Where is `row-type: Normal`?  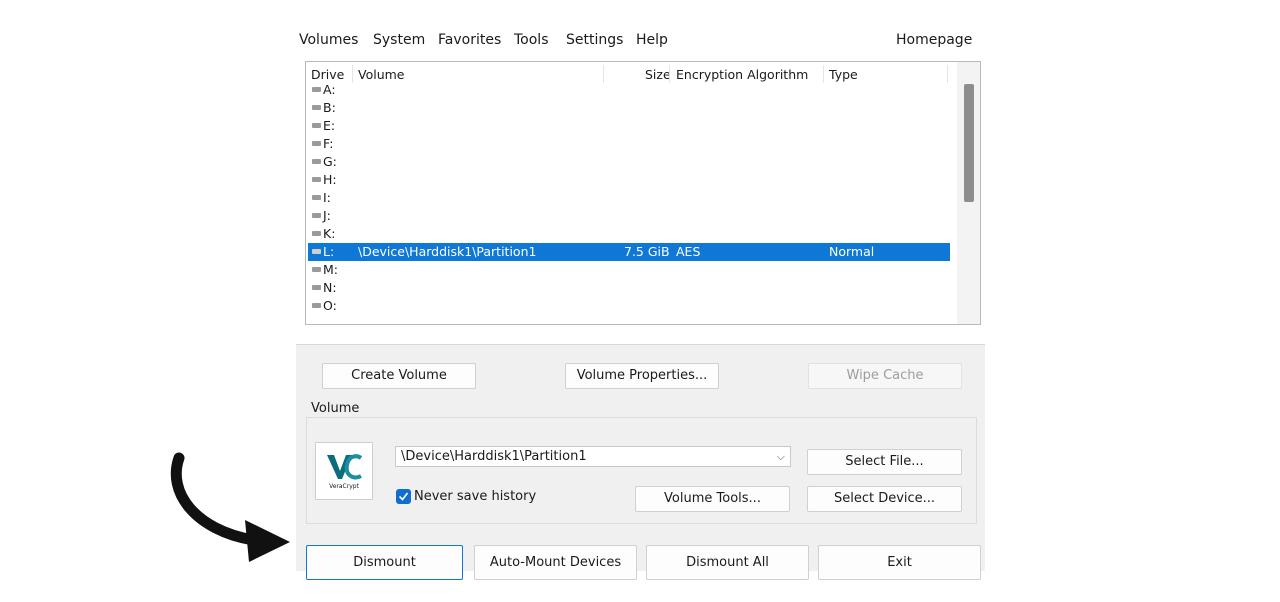
row-type: Normal is located at coordinates (852, 251).